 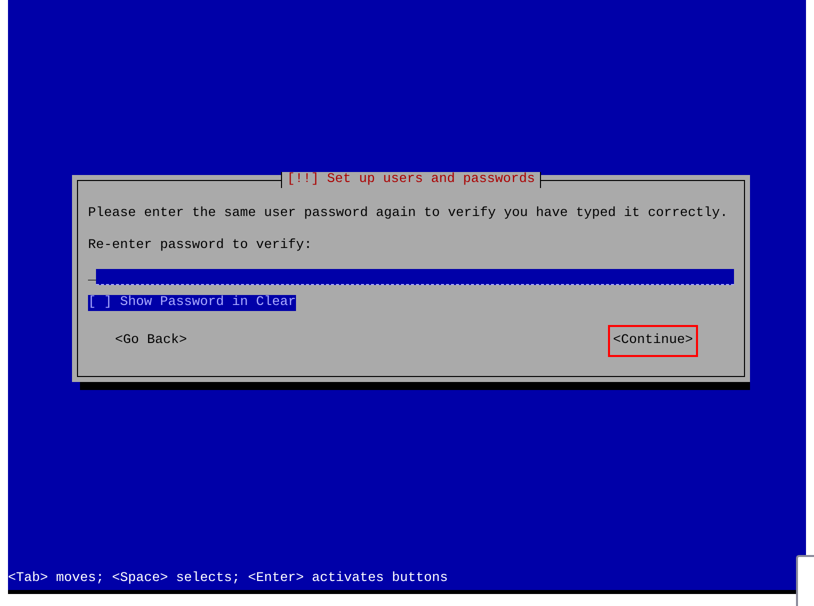 I want to click on prompt-label: Re-enter password to verify:, so click(x=200, y=246).